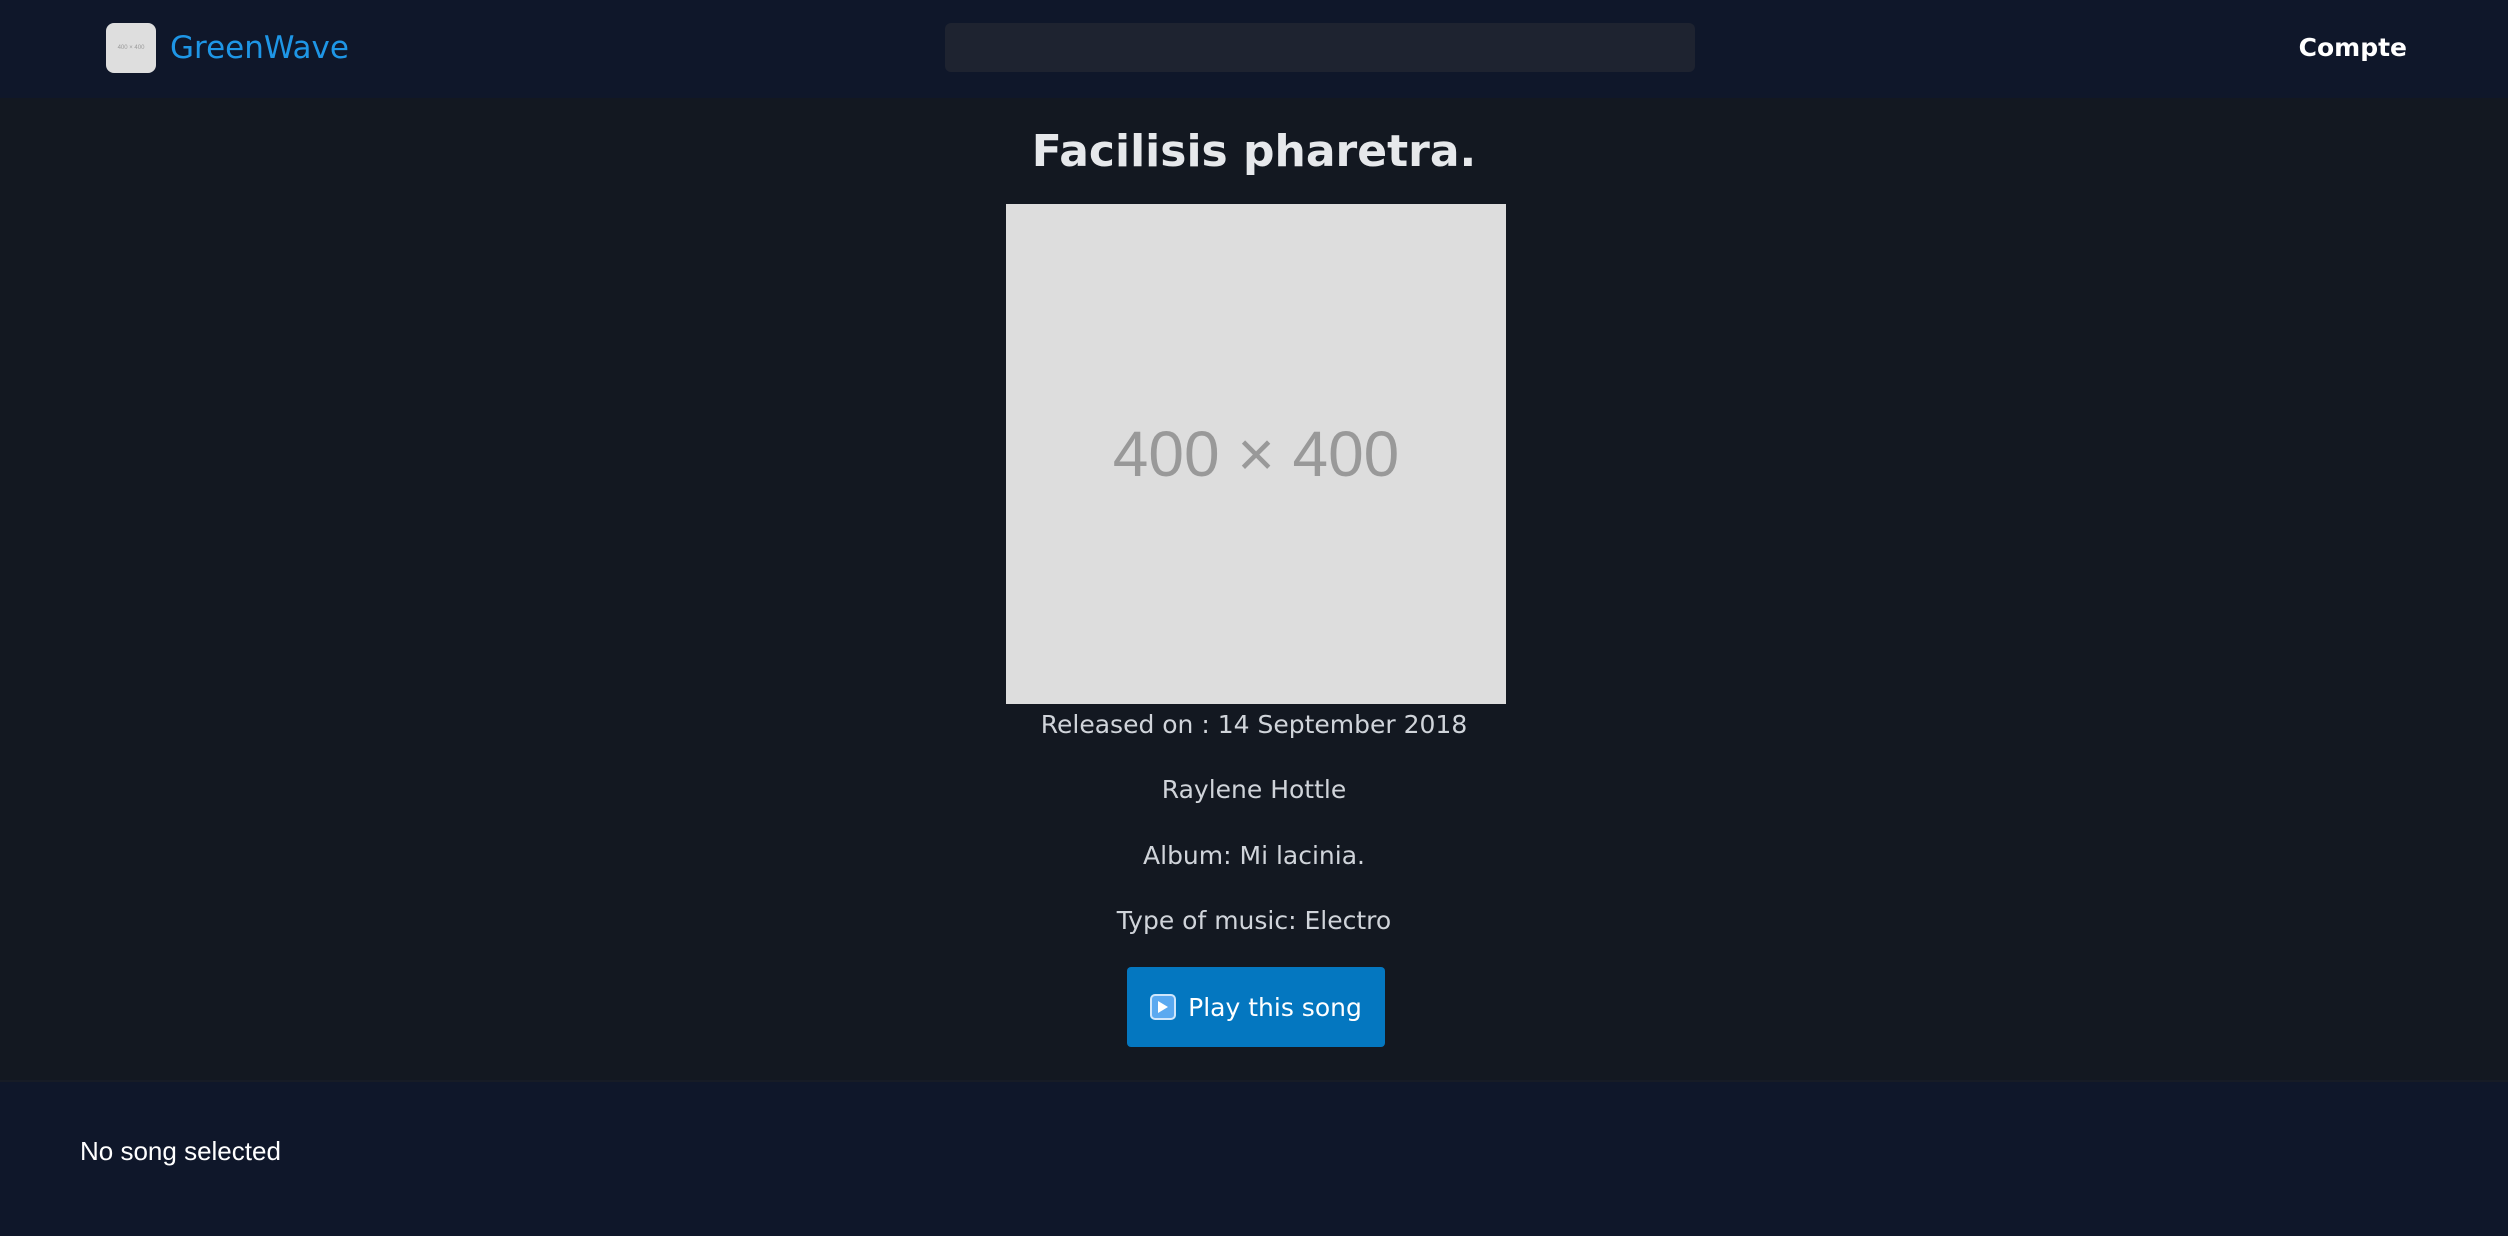  What do you see at coordinates (1275, 1007) in the screenshot?
I see `play-song-label: Play this song` at bounding box center [1275, 1007].